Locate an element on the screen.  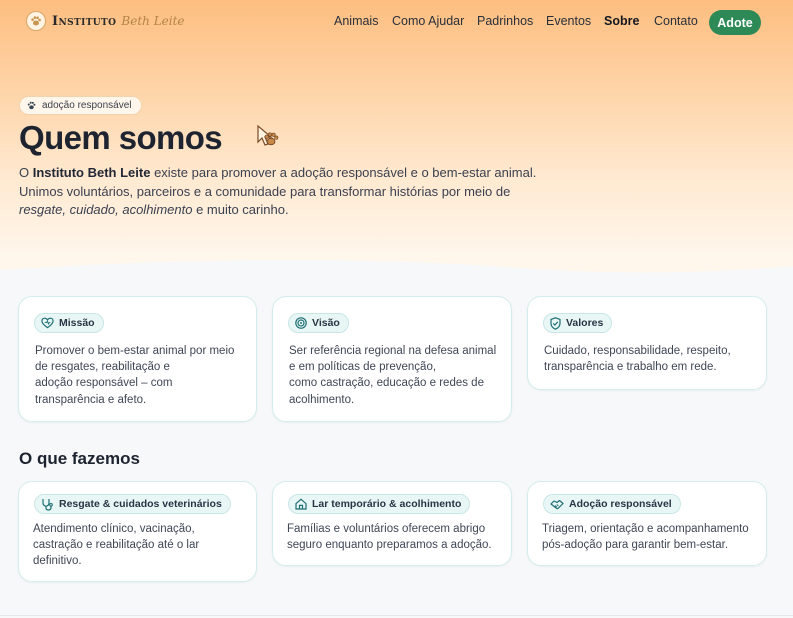
text-line: definitivo. is located at coordinates (57, 561).